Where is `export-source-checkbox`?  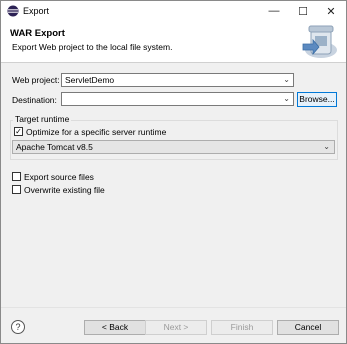
export-source-checkbox is located at coordinates (16, 176).